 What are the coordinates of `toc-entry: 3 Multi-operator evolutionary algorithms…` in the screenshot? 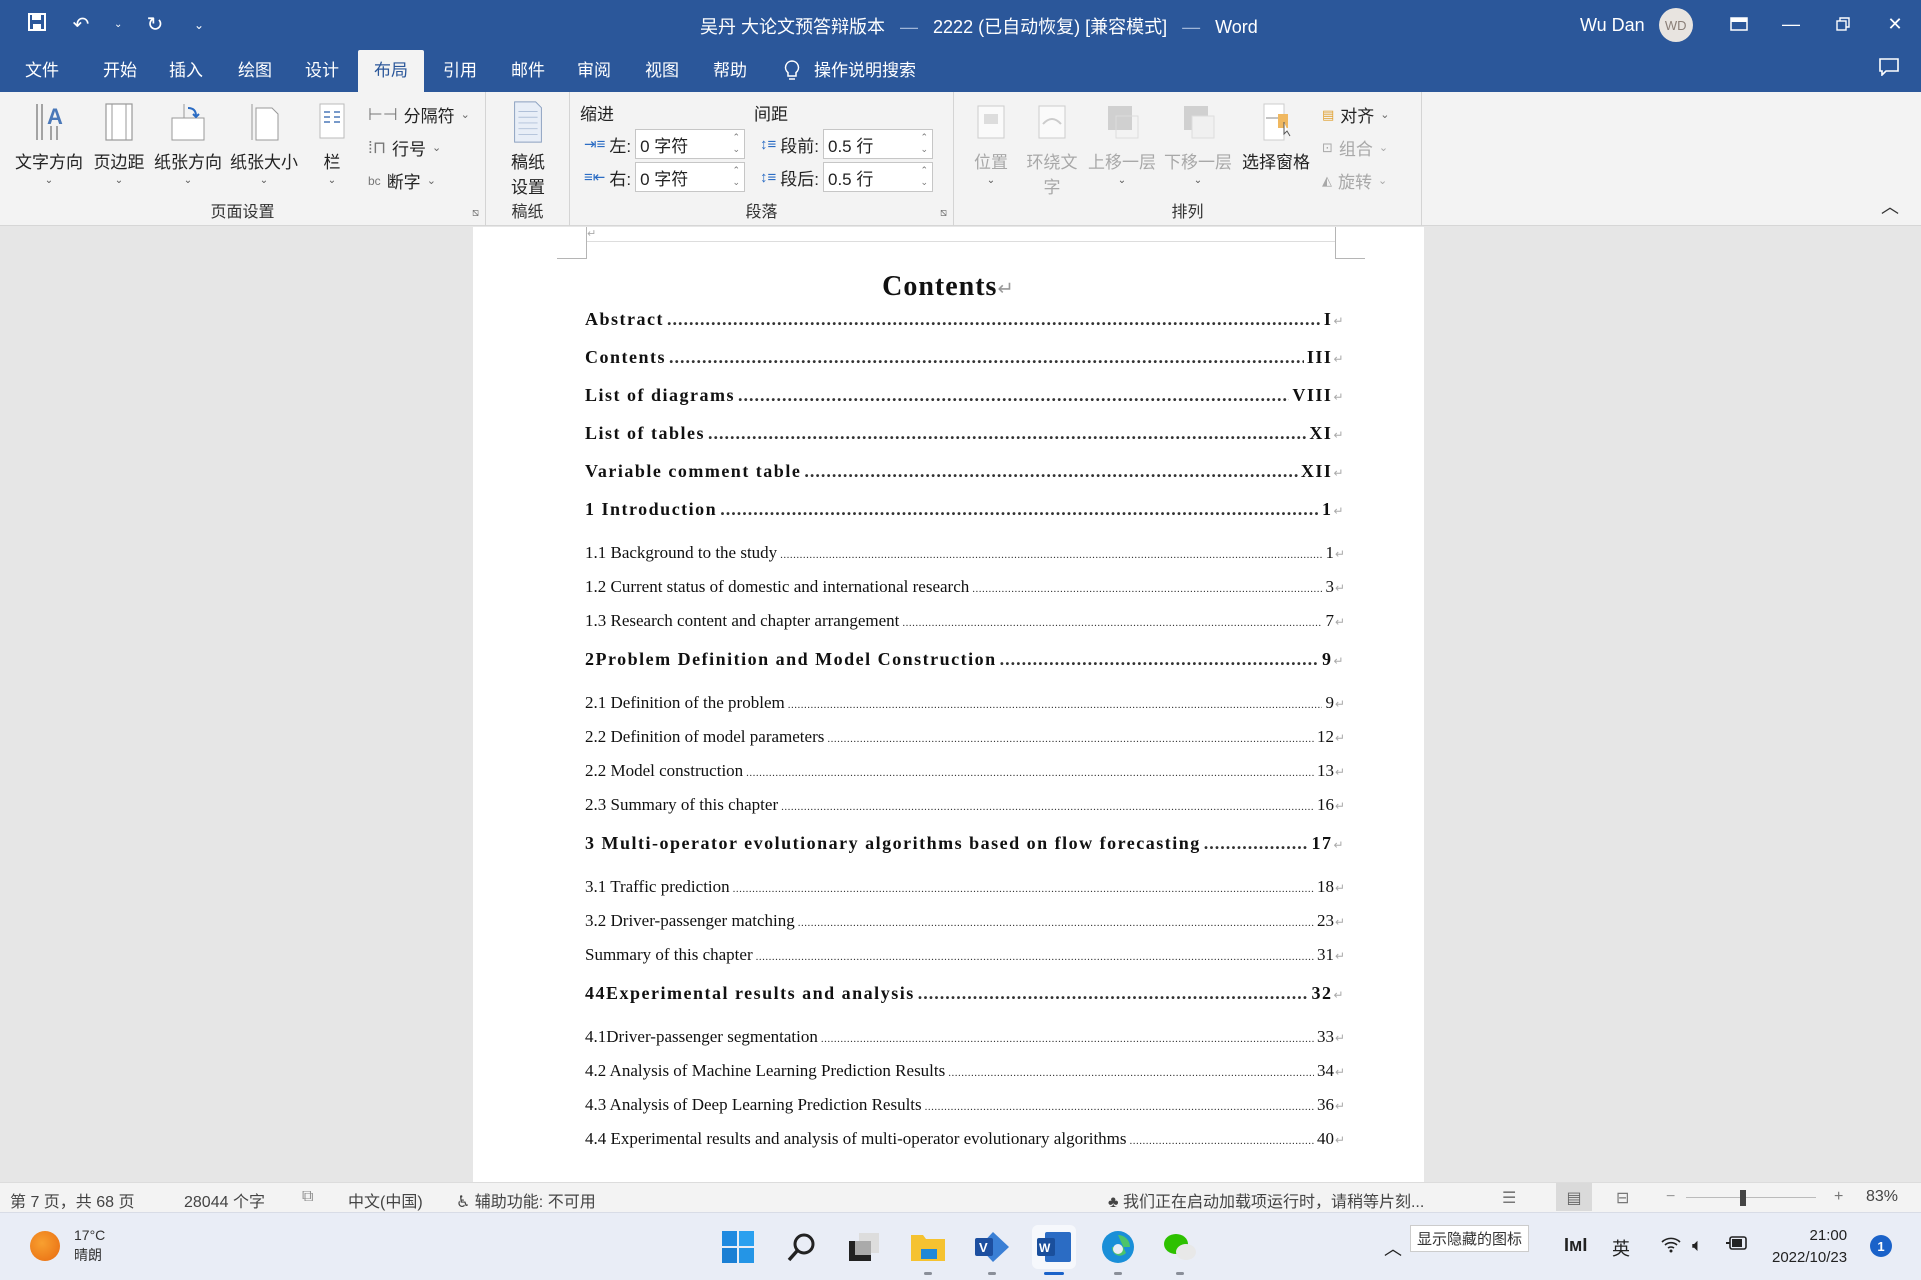 It's located at (965, 843).